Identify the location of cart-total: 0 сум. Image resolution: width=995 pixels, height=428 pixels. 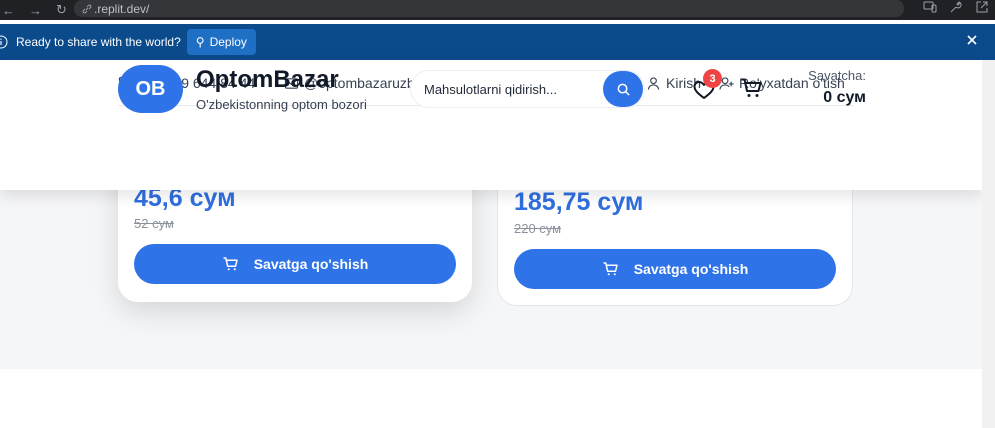
(844, 97).